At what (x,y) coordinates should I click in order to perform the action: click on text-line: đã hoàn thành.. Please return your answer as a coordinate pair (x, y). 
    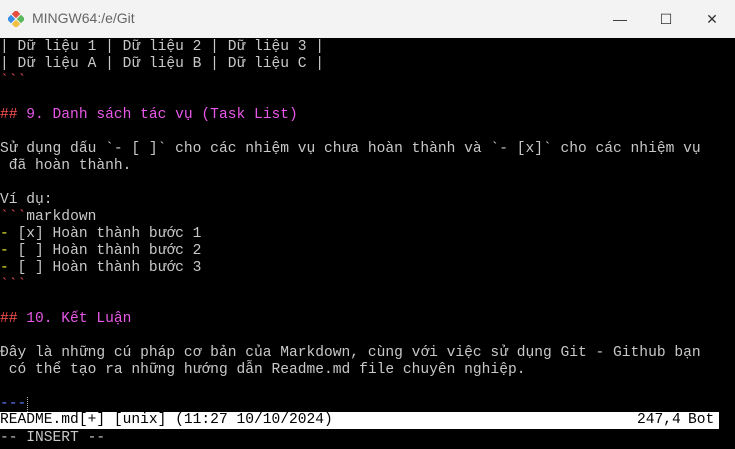
    Looking at the image, I should click on (66, 166).